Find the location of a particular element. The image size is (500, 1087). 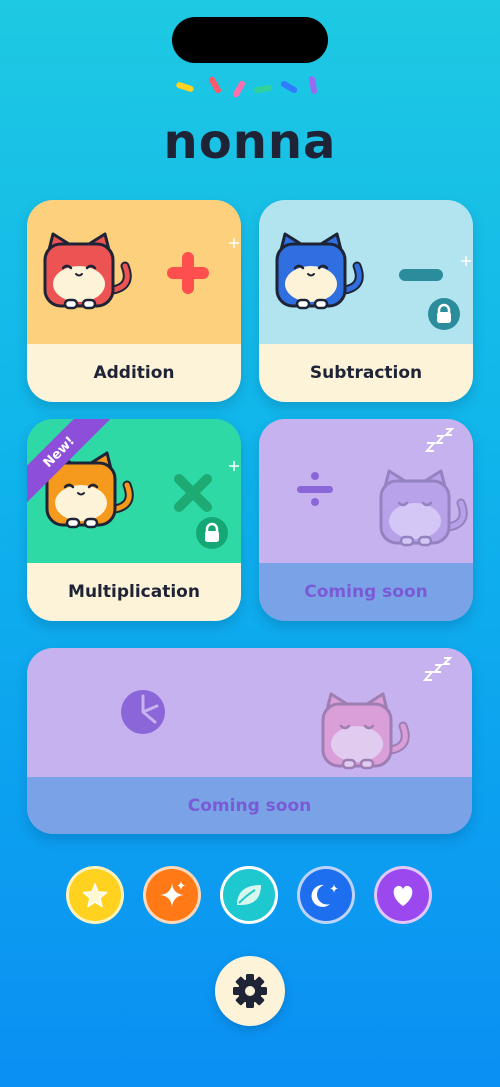

theme-badge-star is located at coordinates (95, 895).